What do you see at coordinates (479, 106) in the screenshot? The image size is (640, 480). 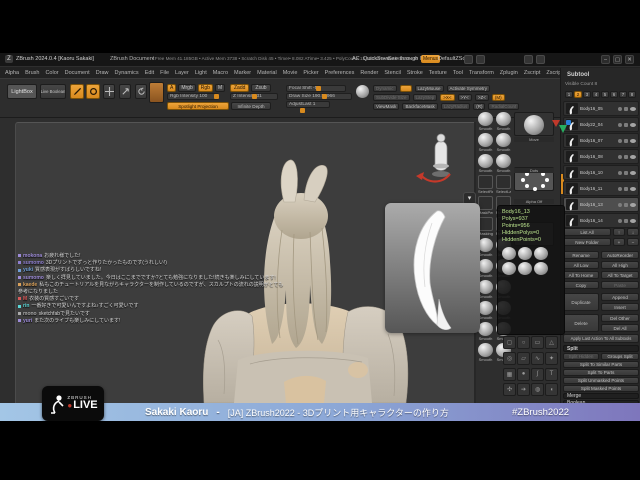 I see `toolbar-chip: (R)` at bounding box center [479, 106].